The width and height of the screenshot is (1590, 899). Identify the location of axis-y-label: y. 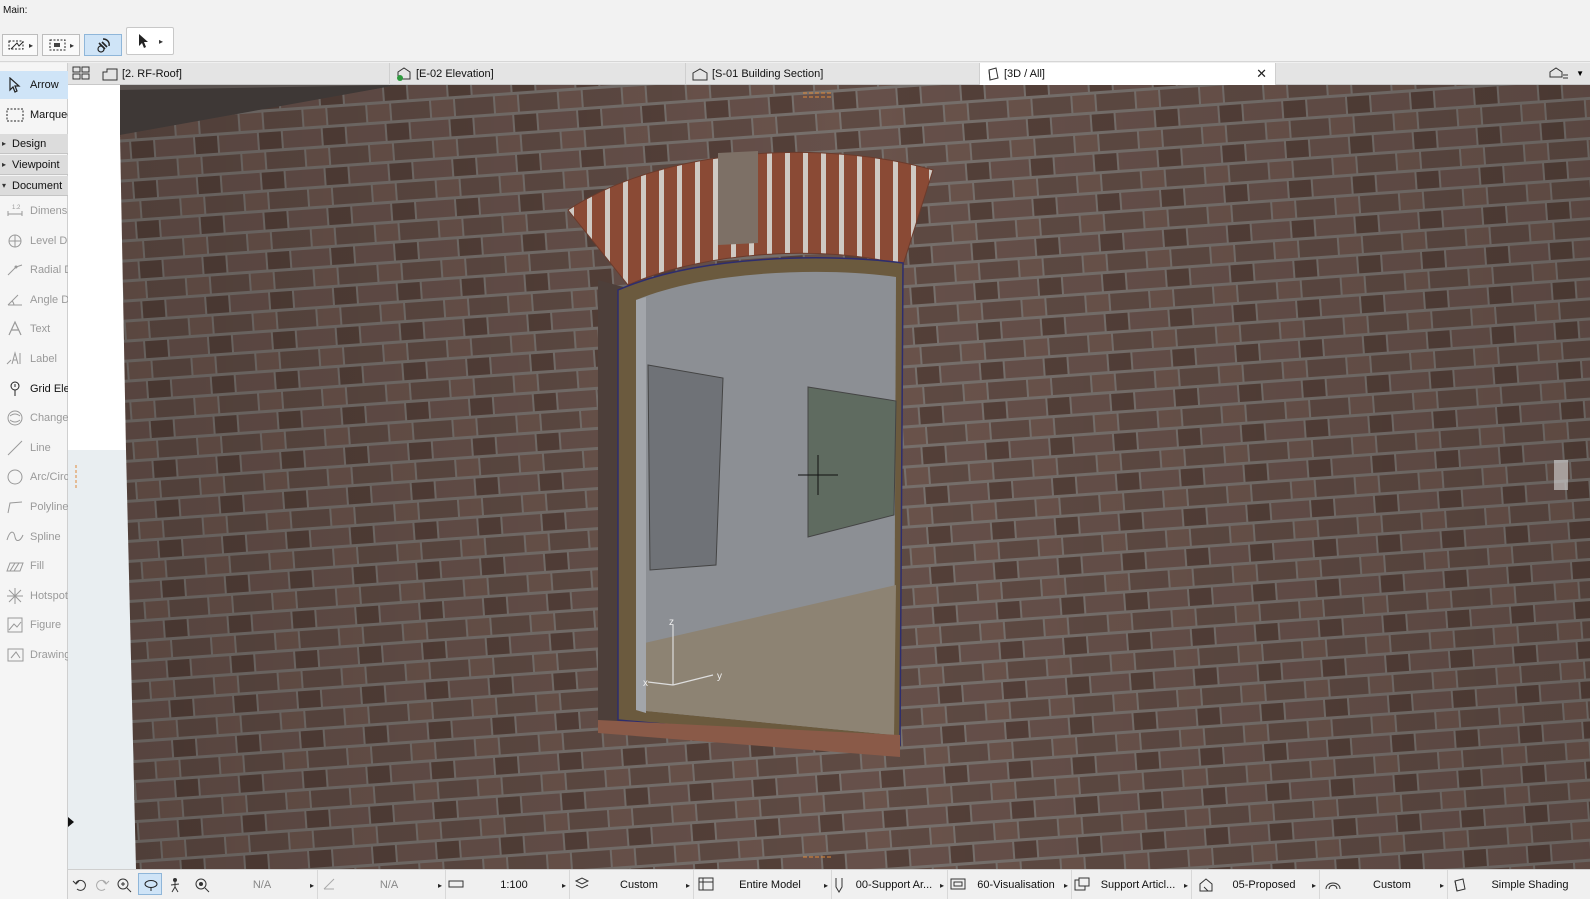
(719, 676).